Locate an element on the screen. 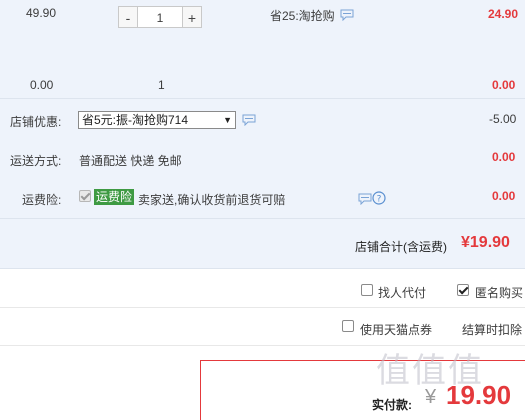 This screenshot has width=525, height=420. discount-text: 省25:淘抢购 is located at coordinates (302, 16).